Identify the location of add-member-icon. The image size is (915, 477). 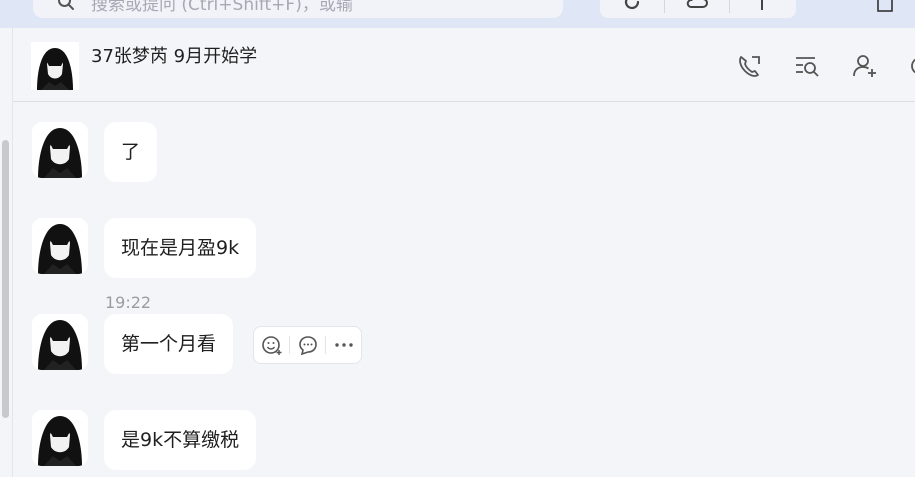
(865, 66).